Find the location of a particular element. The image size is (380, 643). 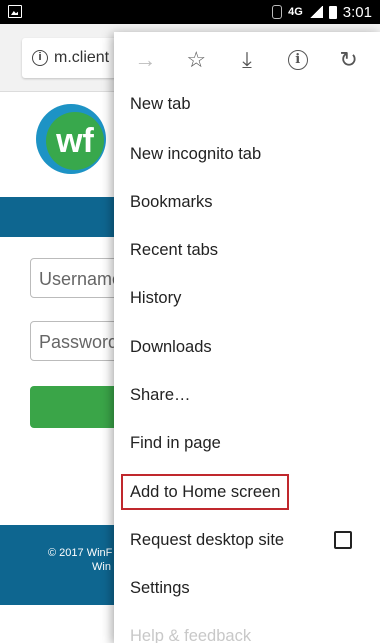

highlight-box is located at coordinates (205, 492).